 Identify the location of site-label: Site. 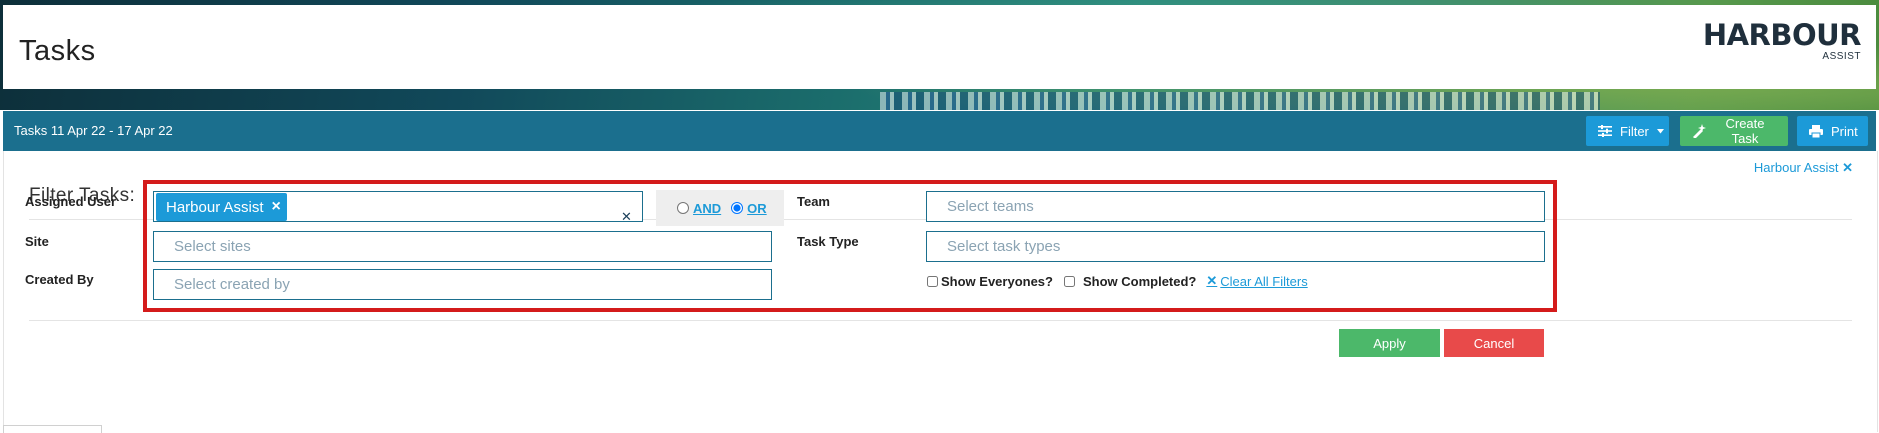
(37, 241).